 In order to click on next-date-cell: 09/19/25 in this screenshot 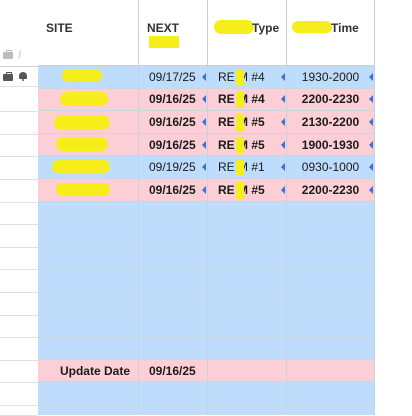, I will do `click(173, 167)`.